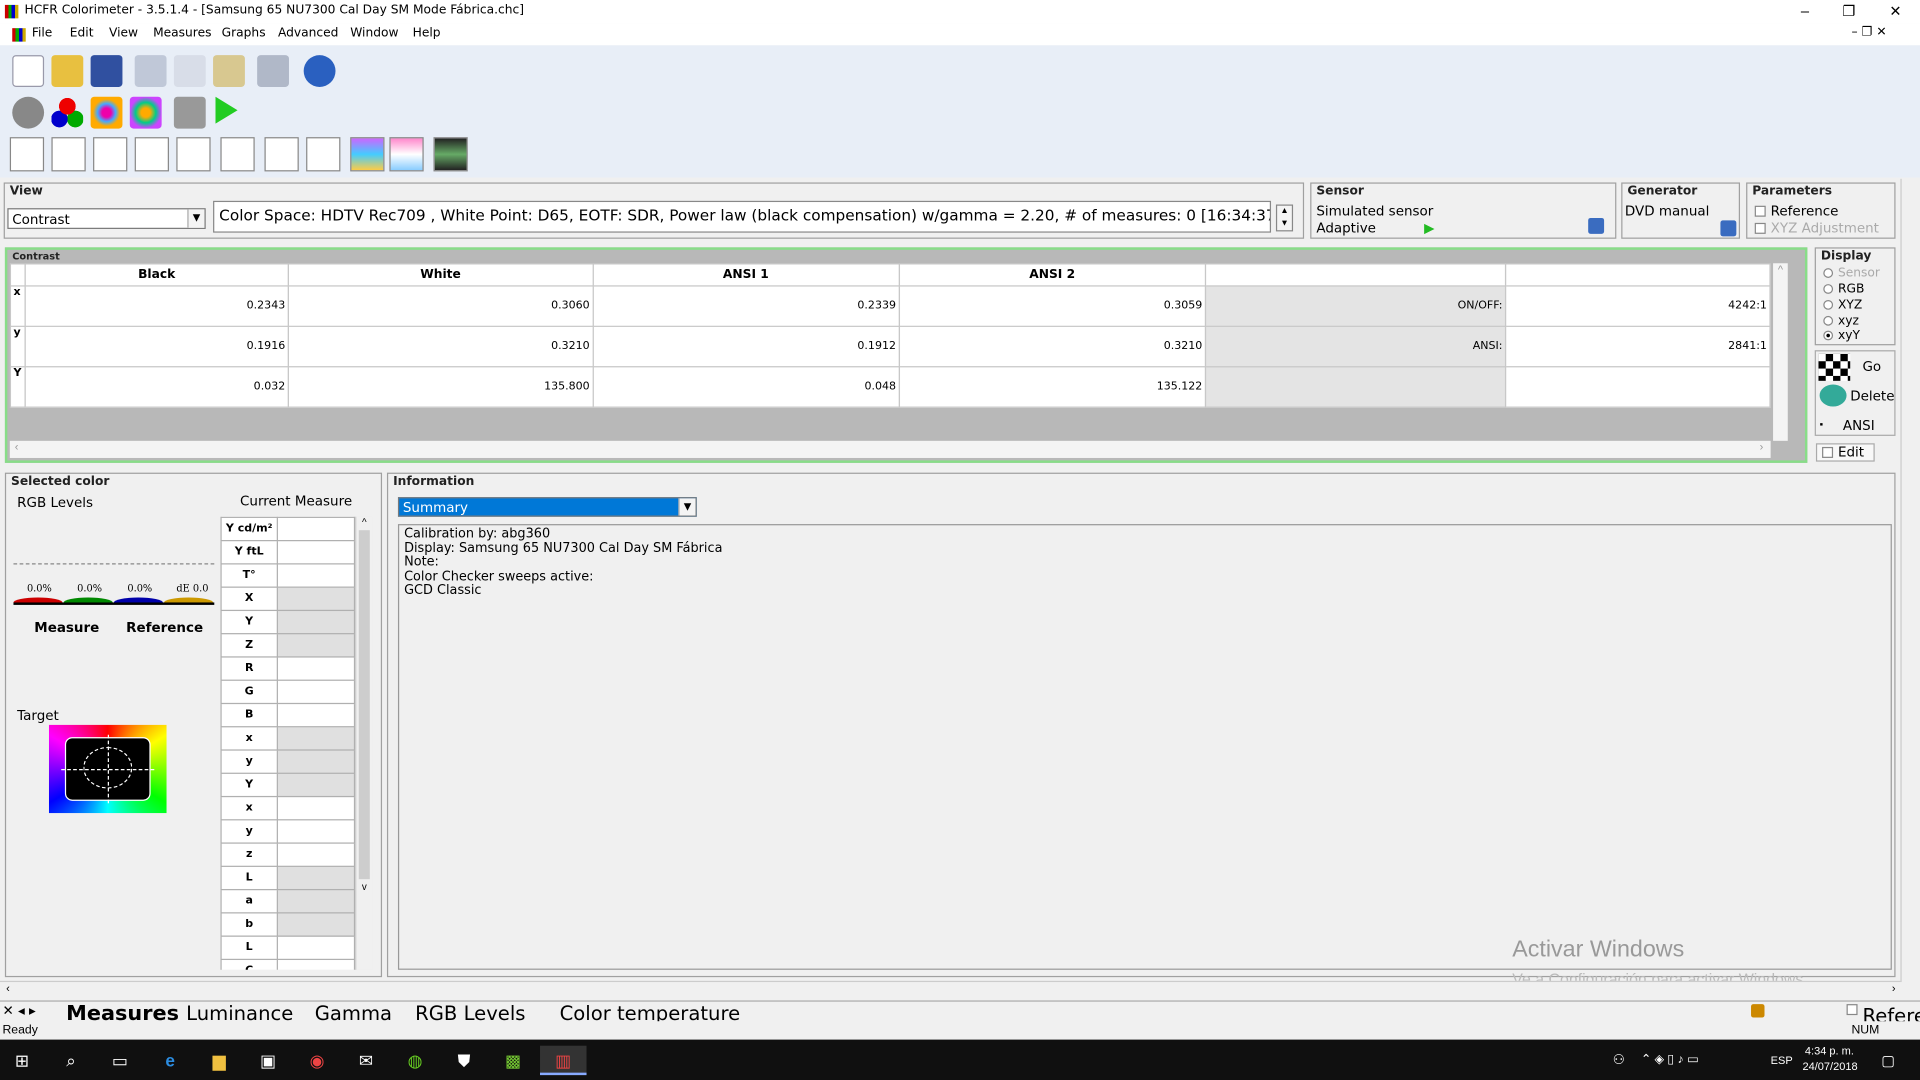 The width and height of the screenshot is (1920, 1080). I want to click on graph-9-icon, so click(367, 154).